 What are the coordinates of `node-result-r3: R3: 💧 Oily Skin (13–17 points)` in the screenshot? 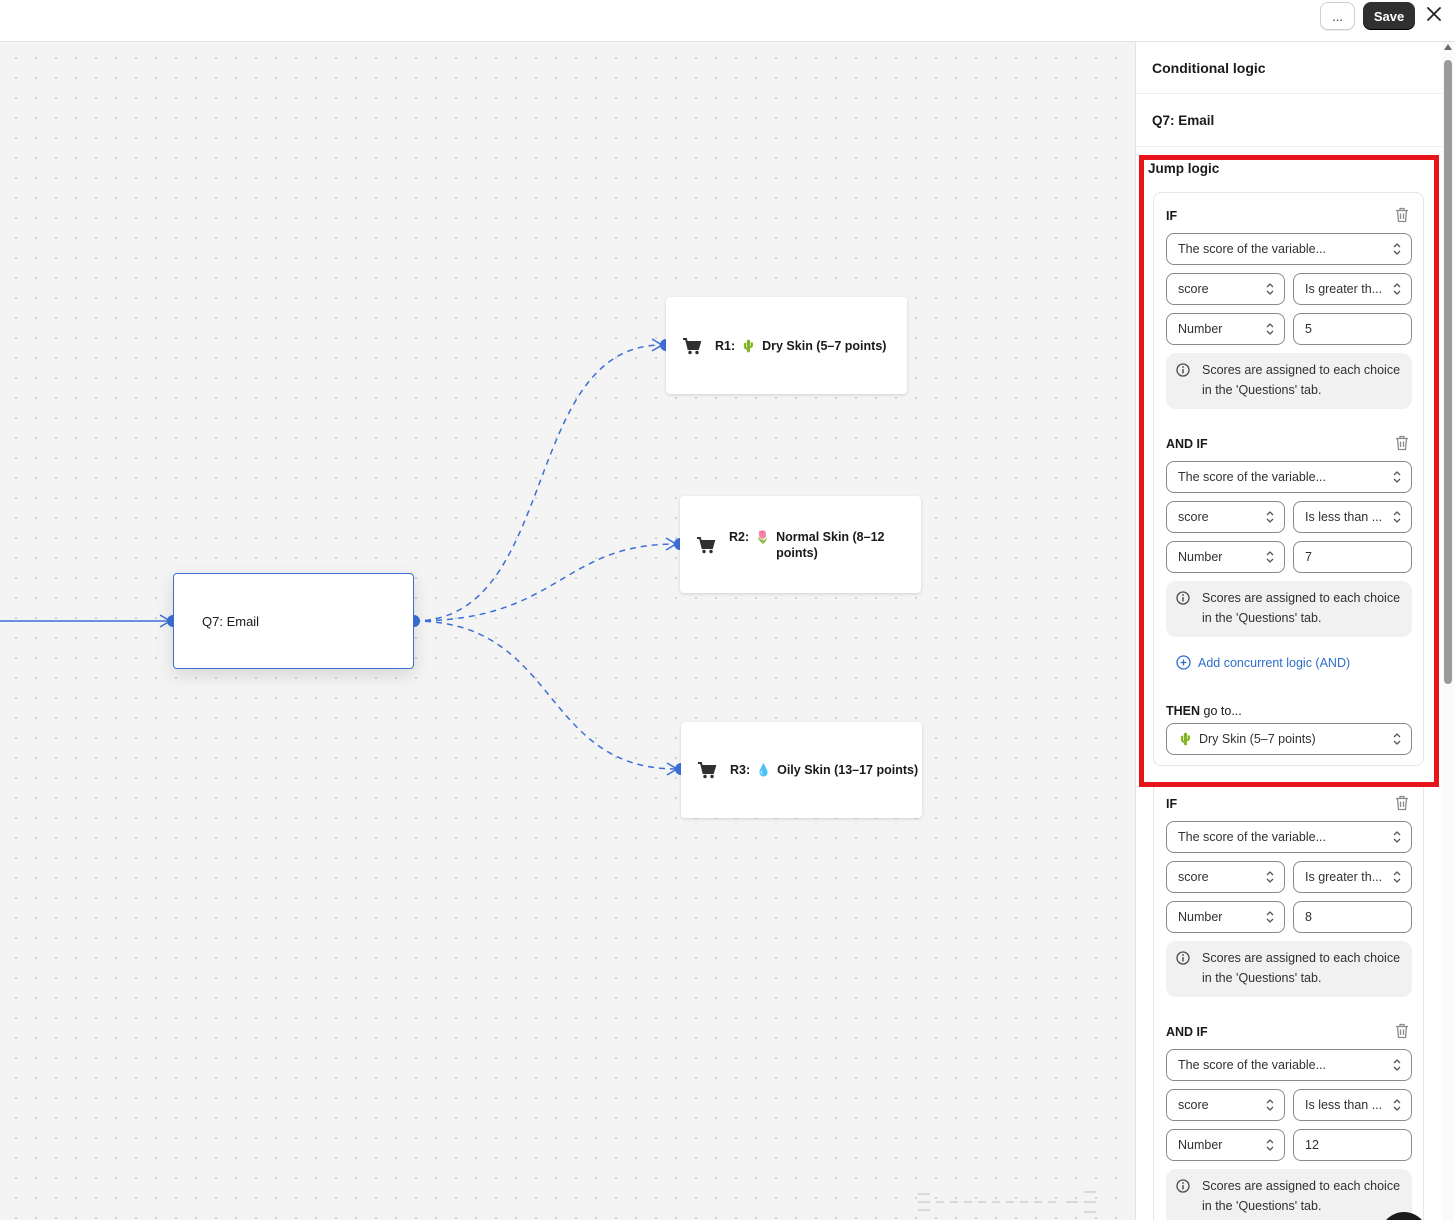 It's located at (801, 770).